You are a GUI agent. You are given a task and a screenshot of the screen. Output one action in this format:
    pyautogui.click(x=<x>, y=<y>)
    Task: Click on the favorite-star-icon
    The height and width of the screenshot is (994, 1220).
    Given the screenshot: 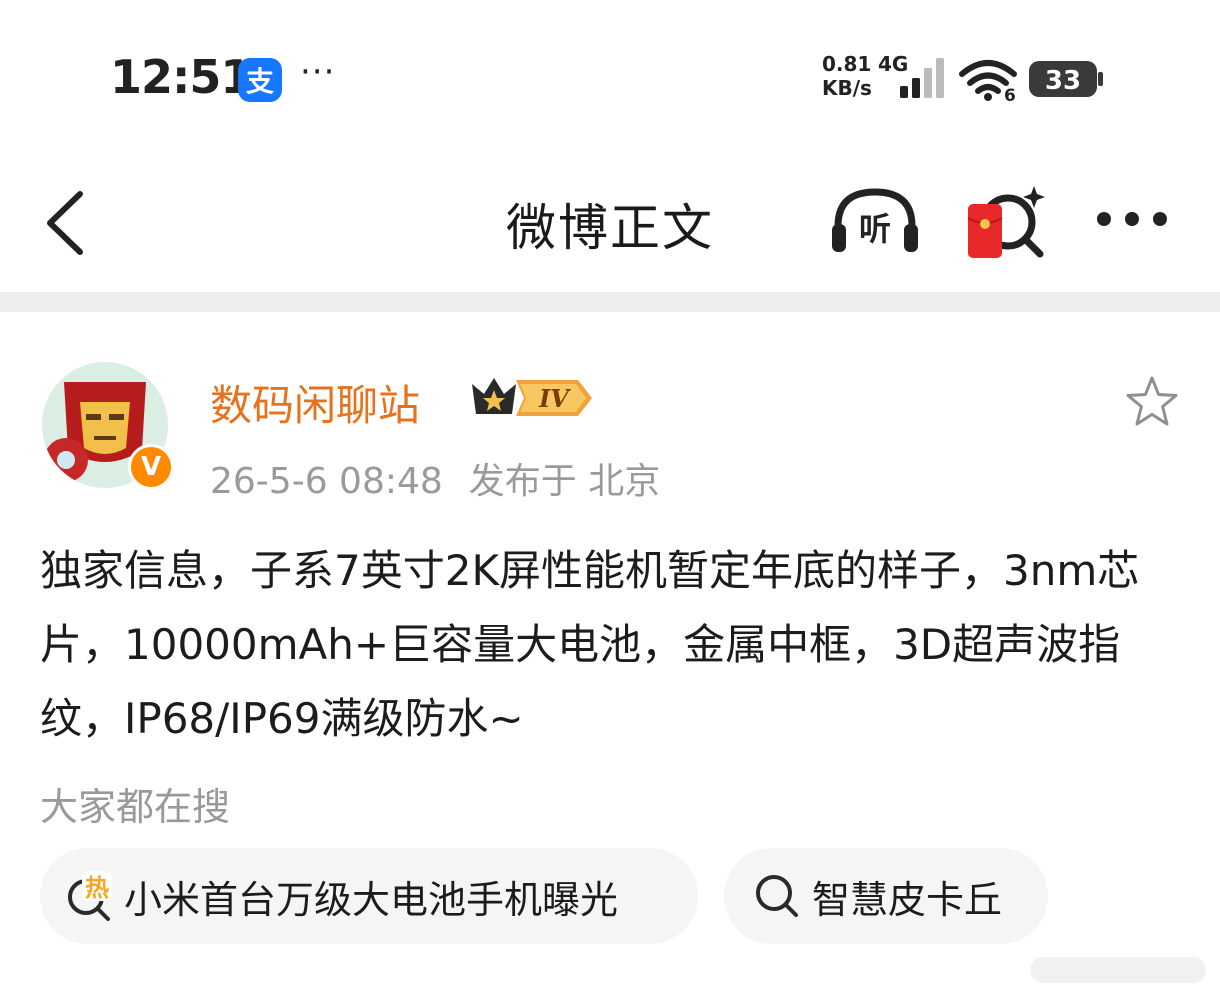 What is the action you would take?
    pyautogui.click(x=1152, y=402)
    